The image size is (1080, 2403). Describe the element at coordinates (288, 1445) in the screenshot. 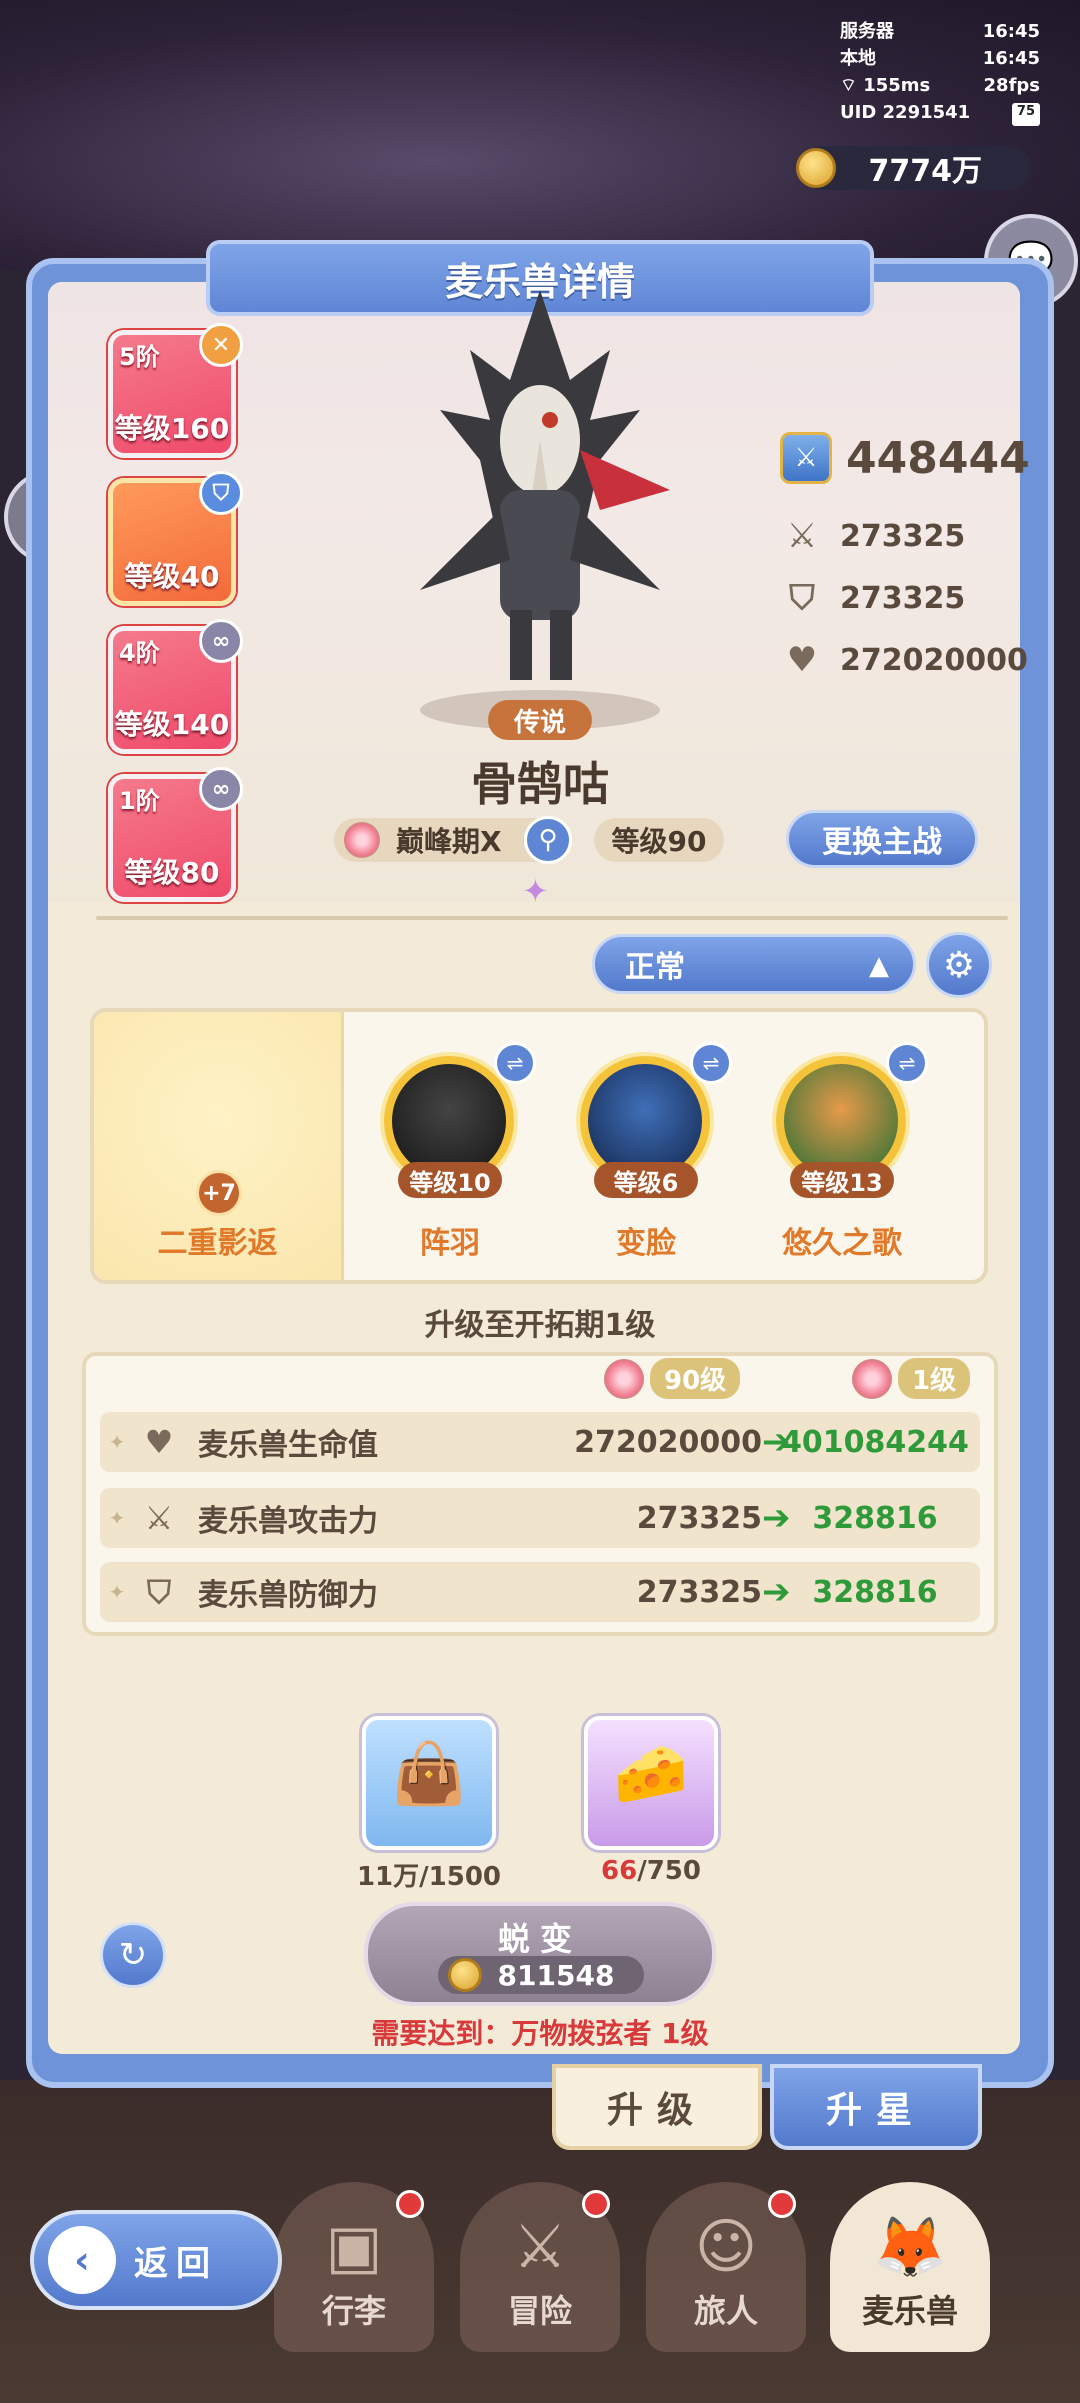

I see `stat-name: 麦乐兽生命值` at that location.